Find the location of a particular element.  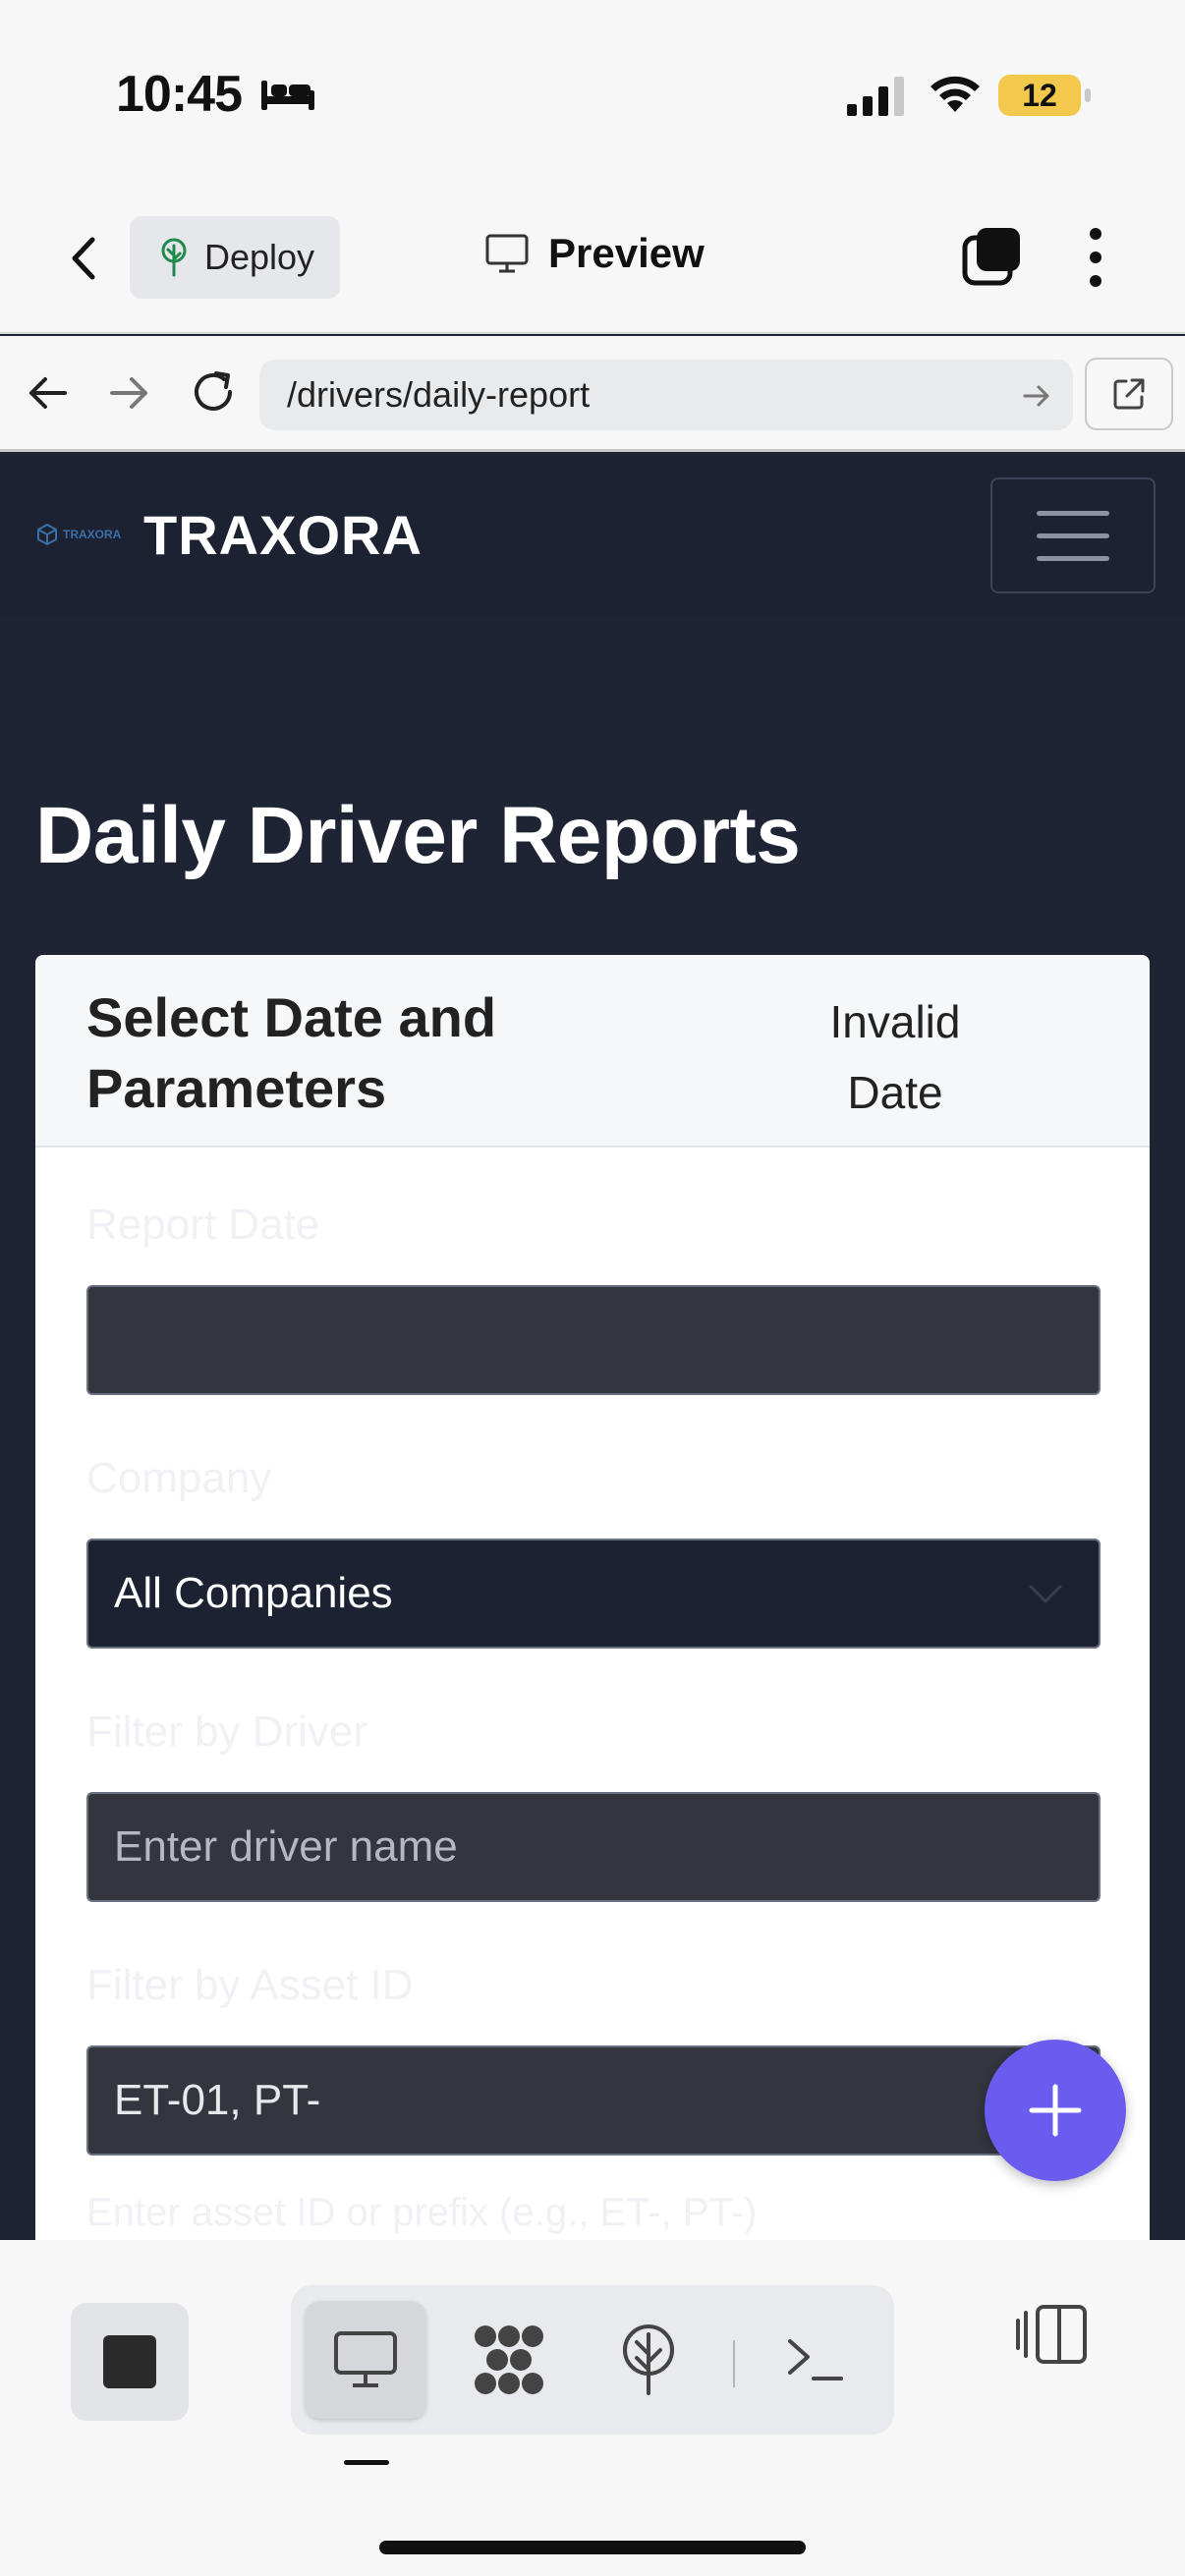

cellular-signal-icon is located at coordinates (876, 96).